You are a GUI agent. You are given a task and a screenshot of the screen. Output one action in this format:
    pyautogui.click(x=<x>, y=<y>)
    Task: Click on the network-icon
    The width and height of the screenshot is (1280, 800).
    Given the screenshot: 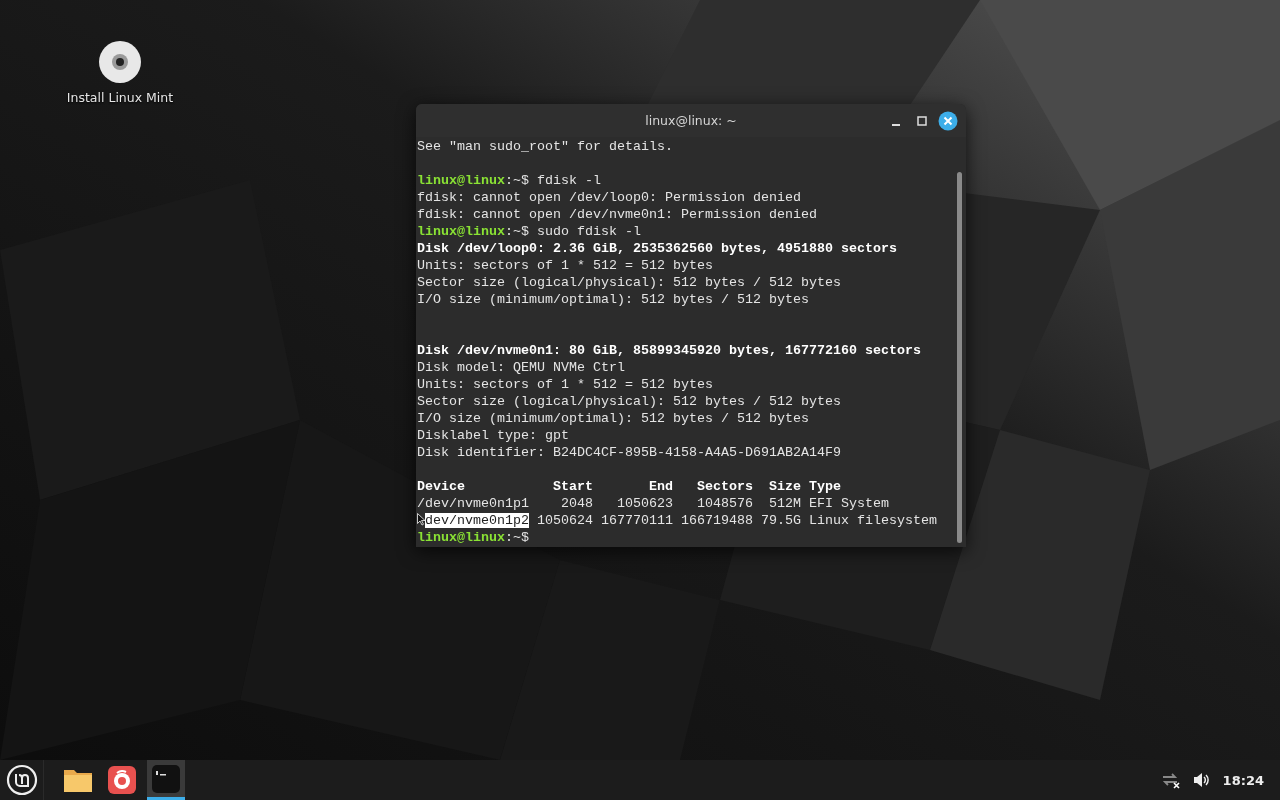 What is the action you would take?
    pyautogui.click(x=1170, y=780)
    